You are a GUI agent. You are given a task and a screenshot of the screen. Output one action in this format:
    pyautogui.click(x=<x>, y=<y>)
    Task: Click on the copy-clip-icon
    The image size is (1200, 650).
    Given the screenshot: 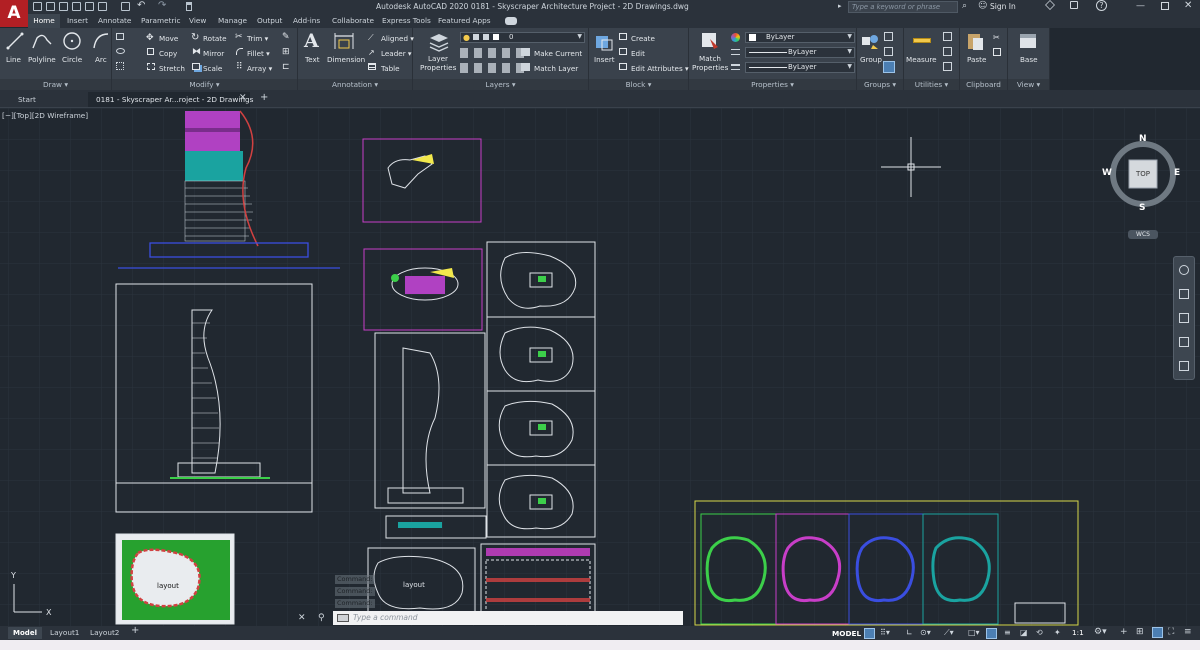 What is the action you would take?
    pyautogui.click(x=997, y=52)
    